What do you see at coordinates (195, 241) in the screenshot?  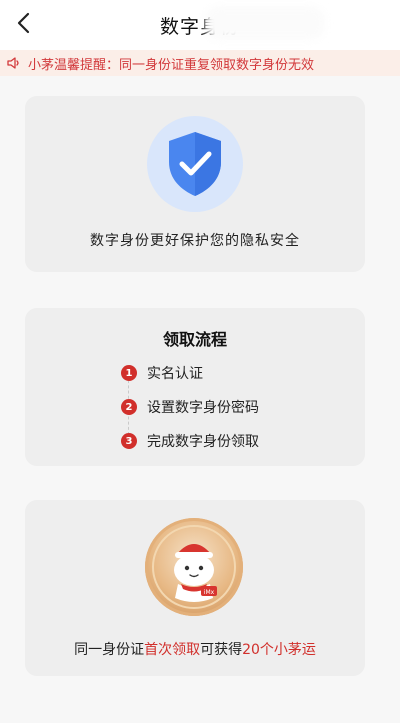 I see `privacy-caption: 数字身份更好保护您的隐私安全` at bounding box center [195, 241].